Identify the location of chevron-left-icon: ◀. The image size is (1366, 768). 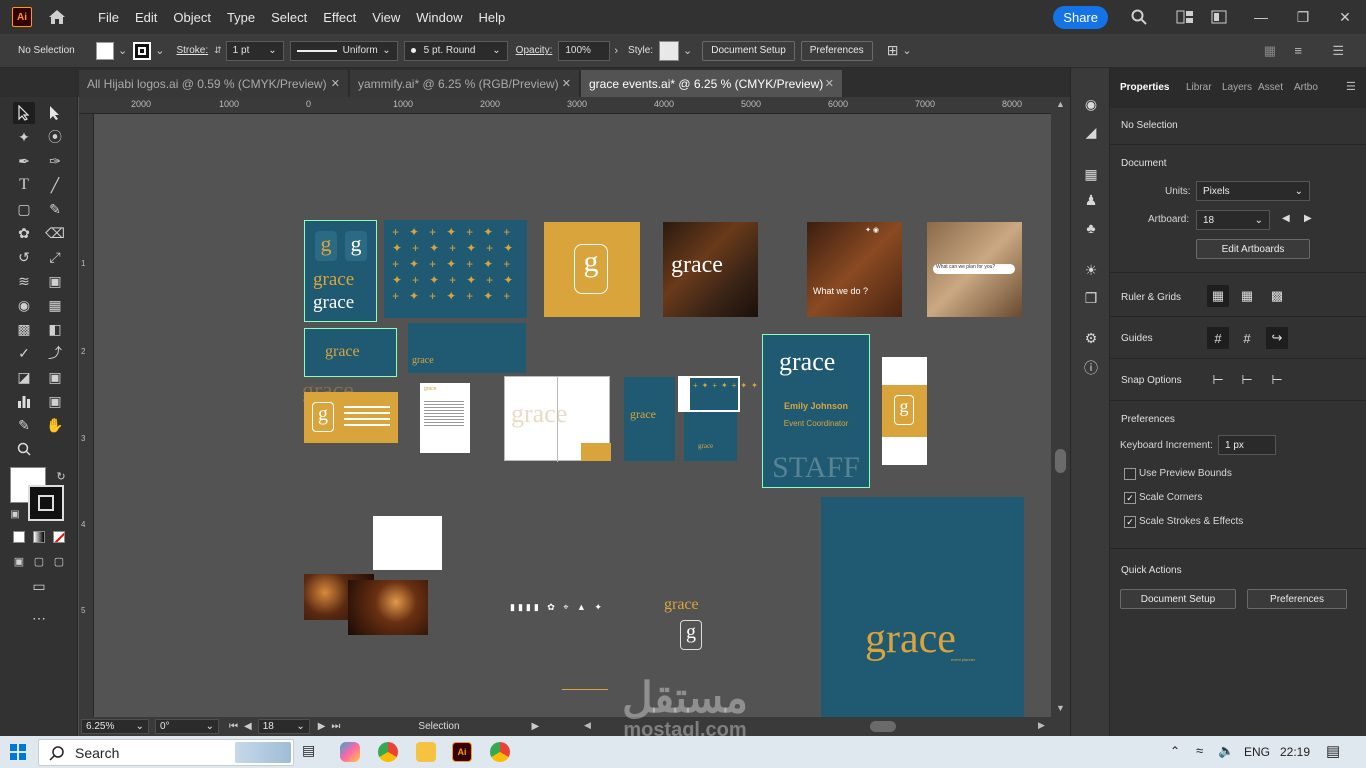
(587, 725).